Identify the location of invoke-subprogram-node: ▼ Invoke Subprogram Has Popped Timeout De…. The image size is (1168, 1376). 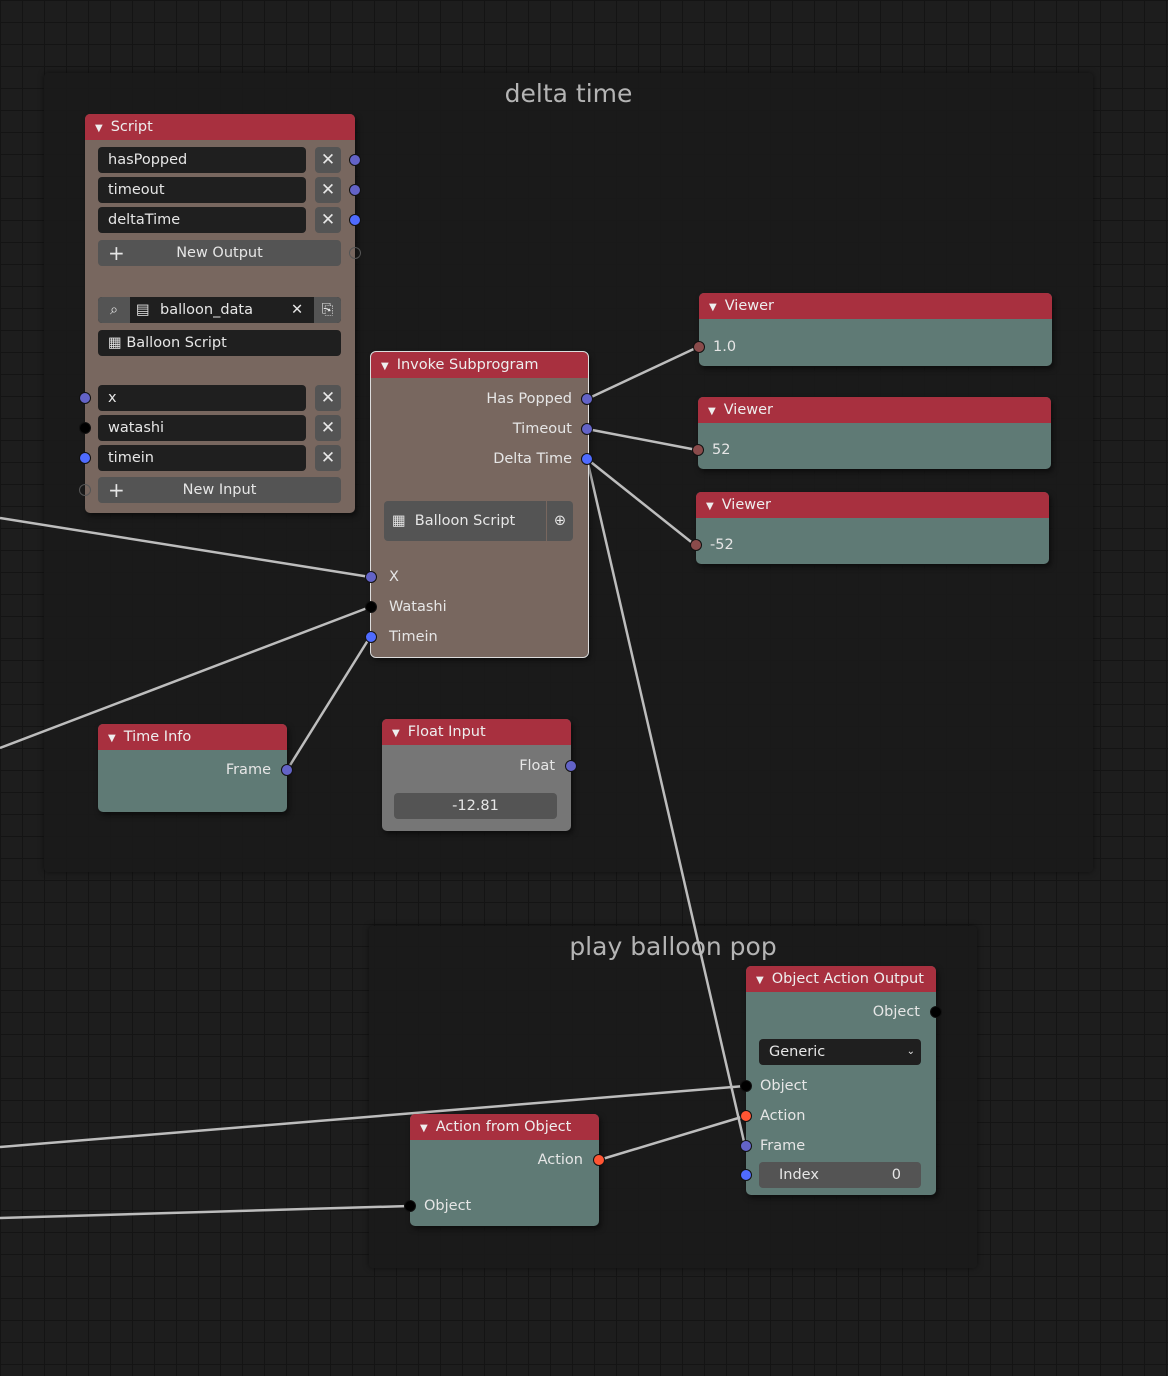
(479, 504).